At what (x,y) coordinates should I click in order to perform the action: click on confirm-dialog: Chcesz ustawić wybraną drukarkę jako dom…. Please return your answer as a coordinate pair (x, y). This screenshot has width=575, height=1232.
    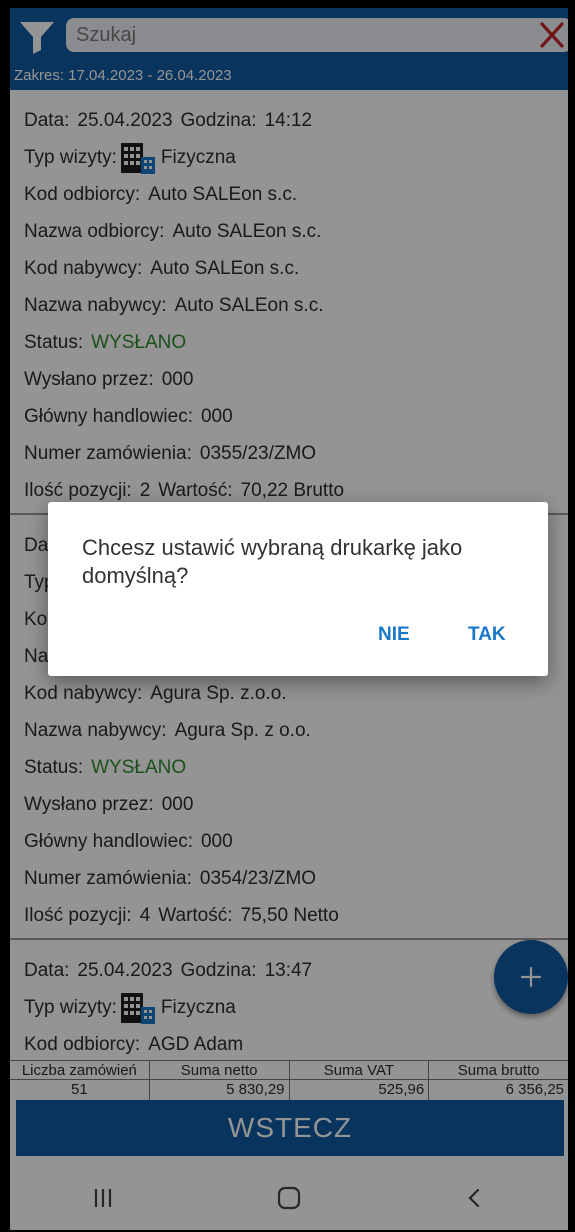
    Looking at the image, I should click on (298, 589).